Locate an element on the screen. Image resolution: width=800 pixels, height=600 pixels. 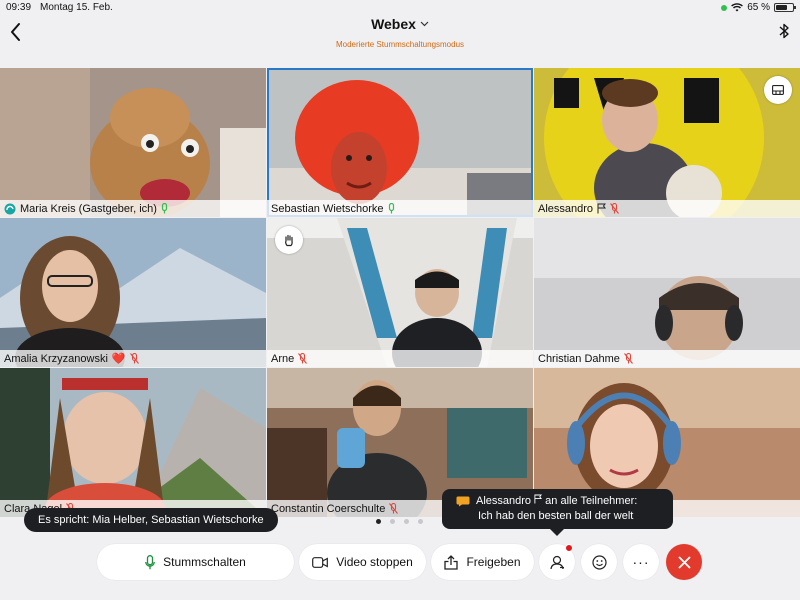
video-tile: Clara Nagel is located at coordinates (133, 442).